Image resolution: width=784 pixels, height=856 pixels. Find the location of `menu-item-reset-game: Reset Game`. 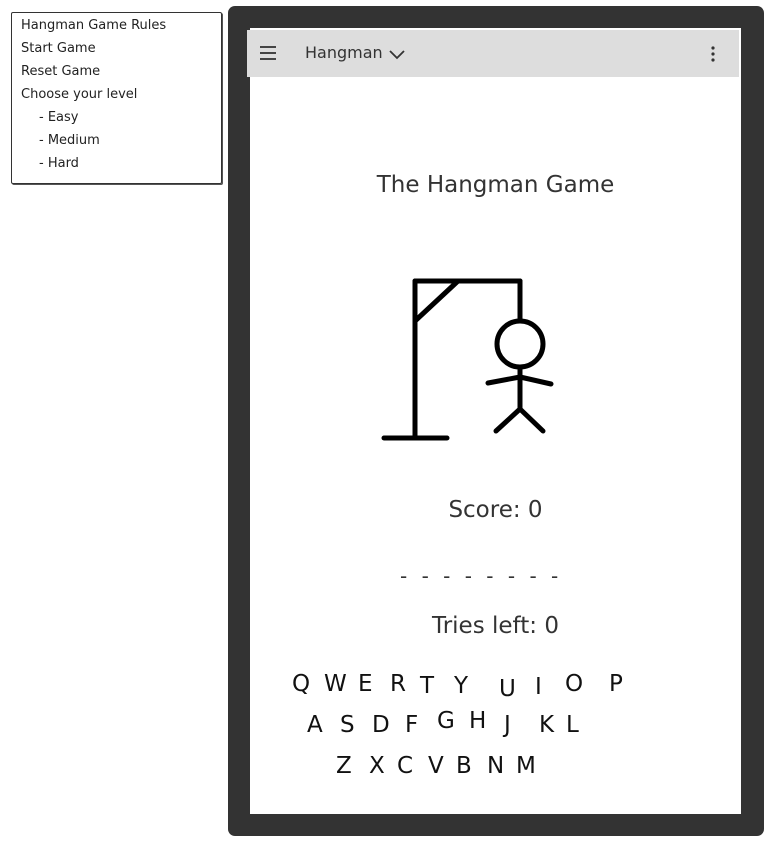

menu-item-reset-game: Reset Game is located at coordinates (60, 71).